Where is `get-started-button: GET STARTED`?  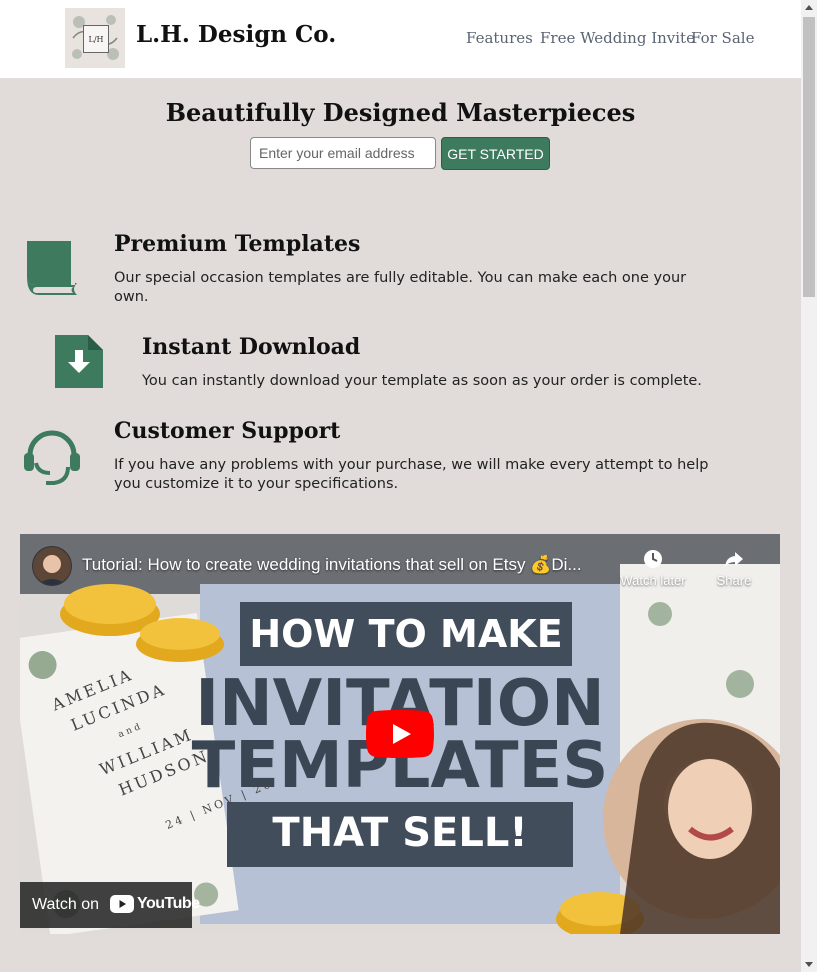
get-started-button: GET STARTED is located at coordinates (495, 153).